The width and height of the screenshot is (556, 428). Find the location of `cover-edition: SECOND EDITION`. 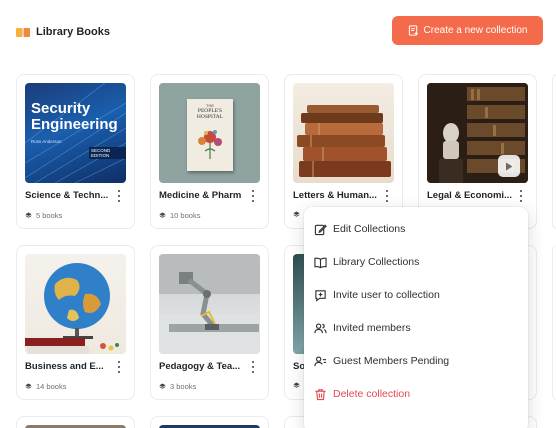

cover-edition: SECOND EDITION is located at coordinates (107, 153).